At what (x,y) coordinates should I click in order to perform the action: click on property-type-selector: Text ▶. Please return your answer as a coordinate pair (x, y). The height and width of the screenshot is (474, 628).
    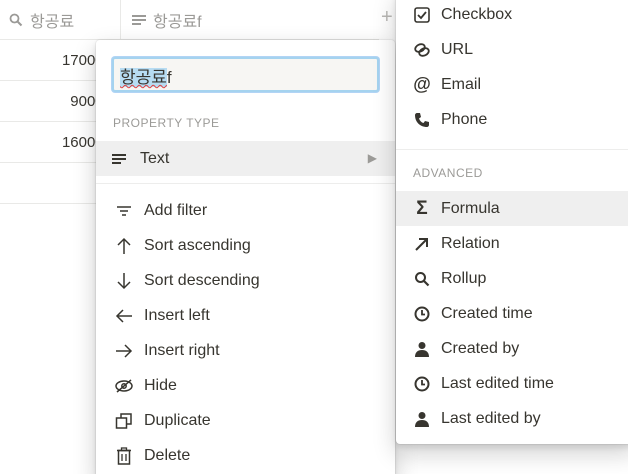
    Looking at the image, I should click on (245, 158).